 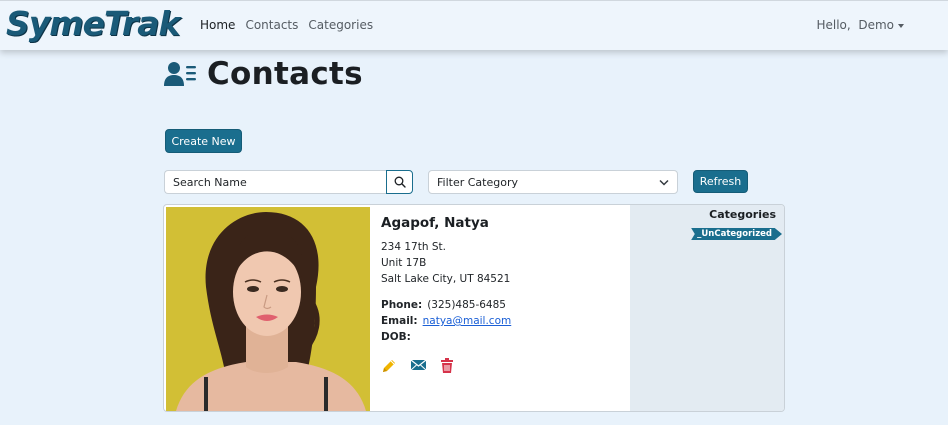 What do you see at coordinates (285, 74) in the screenshot?
I see `page-title: Contacts` at bounding box center [285, 74].